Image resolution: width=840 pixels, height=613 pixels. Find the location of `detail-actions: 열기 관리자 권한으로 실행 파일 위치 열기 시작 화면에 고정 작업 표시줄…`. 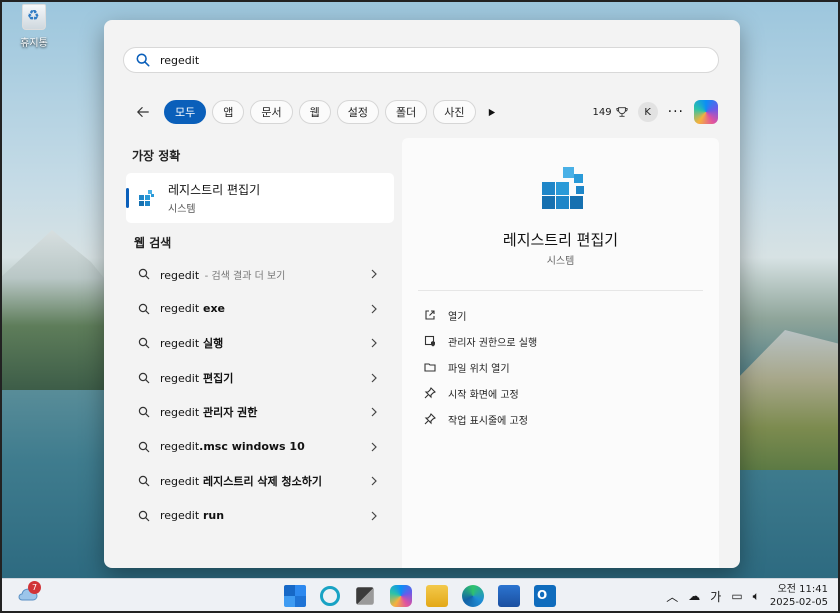

detail-actions: 열기 관리자 권한으로 실행 파일 위치 열기 시작 화면에 고정 작업 표시줄… is located at coordinates (480, 367).